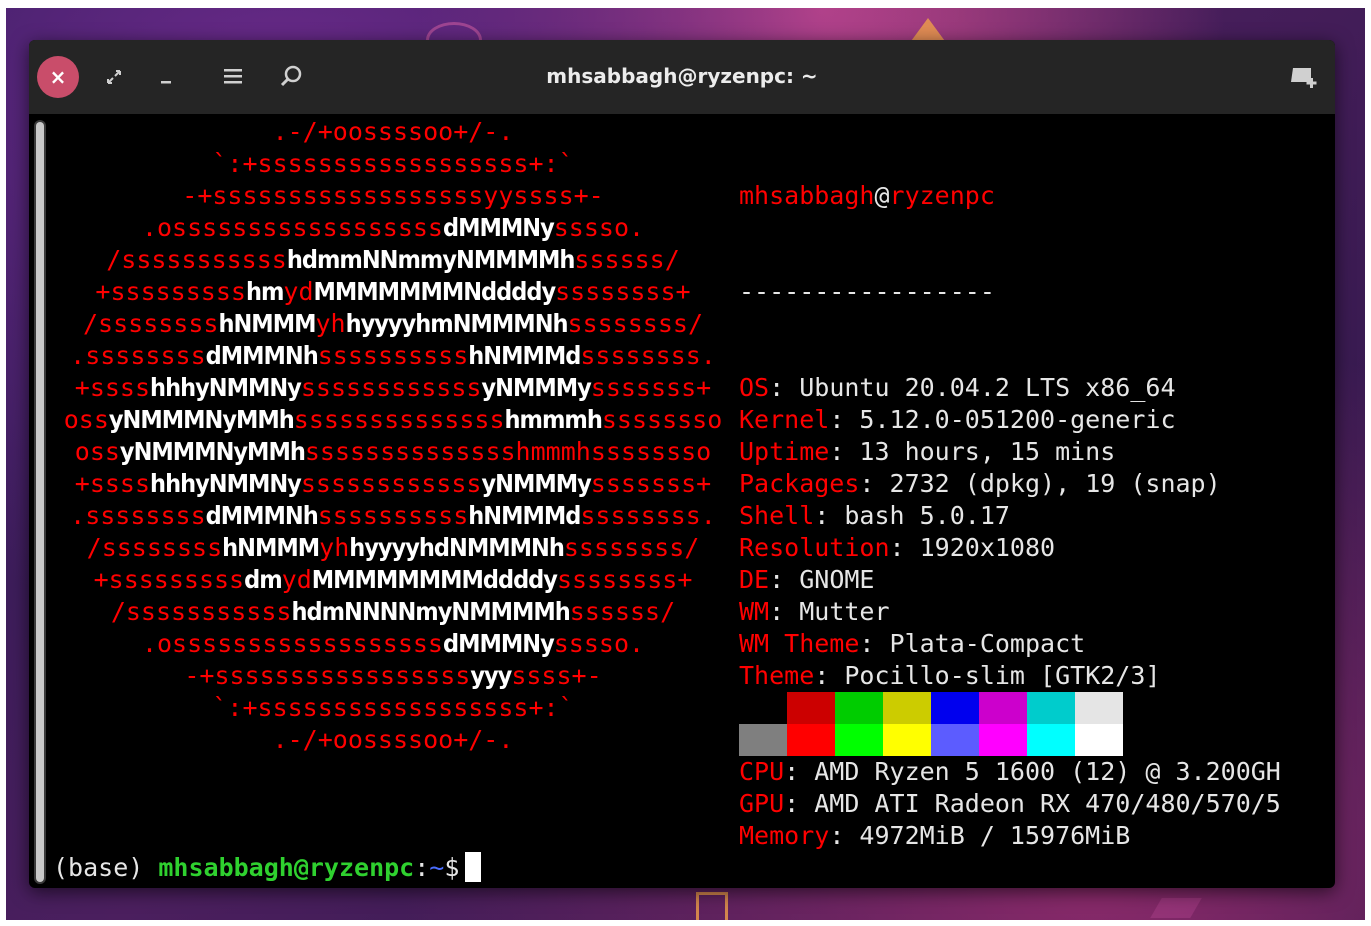 Image resolution: width=1371 pixels, height=926 pixels. Describe the element at coordinates (553, 419) in the screenshot. I see `logo-segment: hmmmh` at that location.